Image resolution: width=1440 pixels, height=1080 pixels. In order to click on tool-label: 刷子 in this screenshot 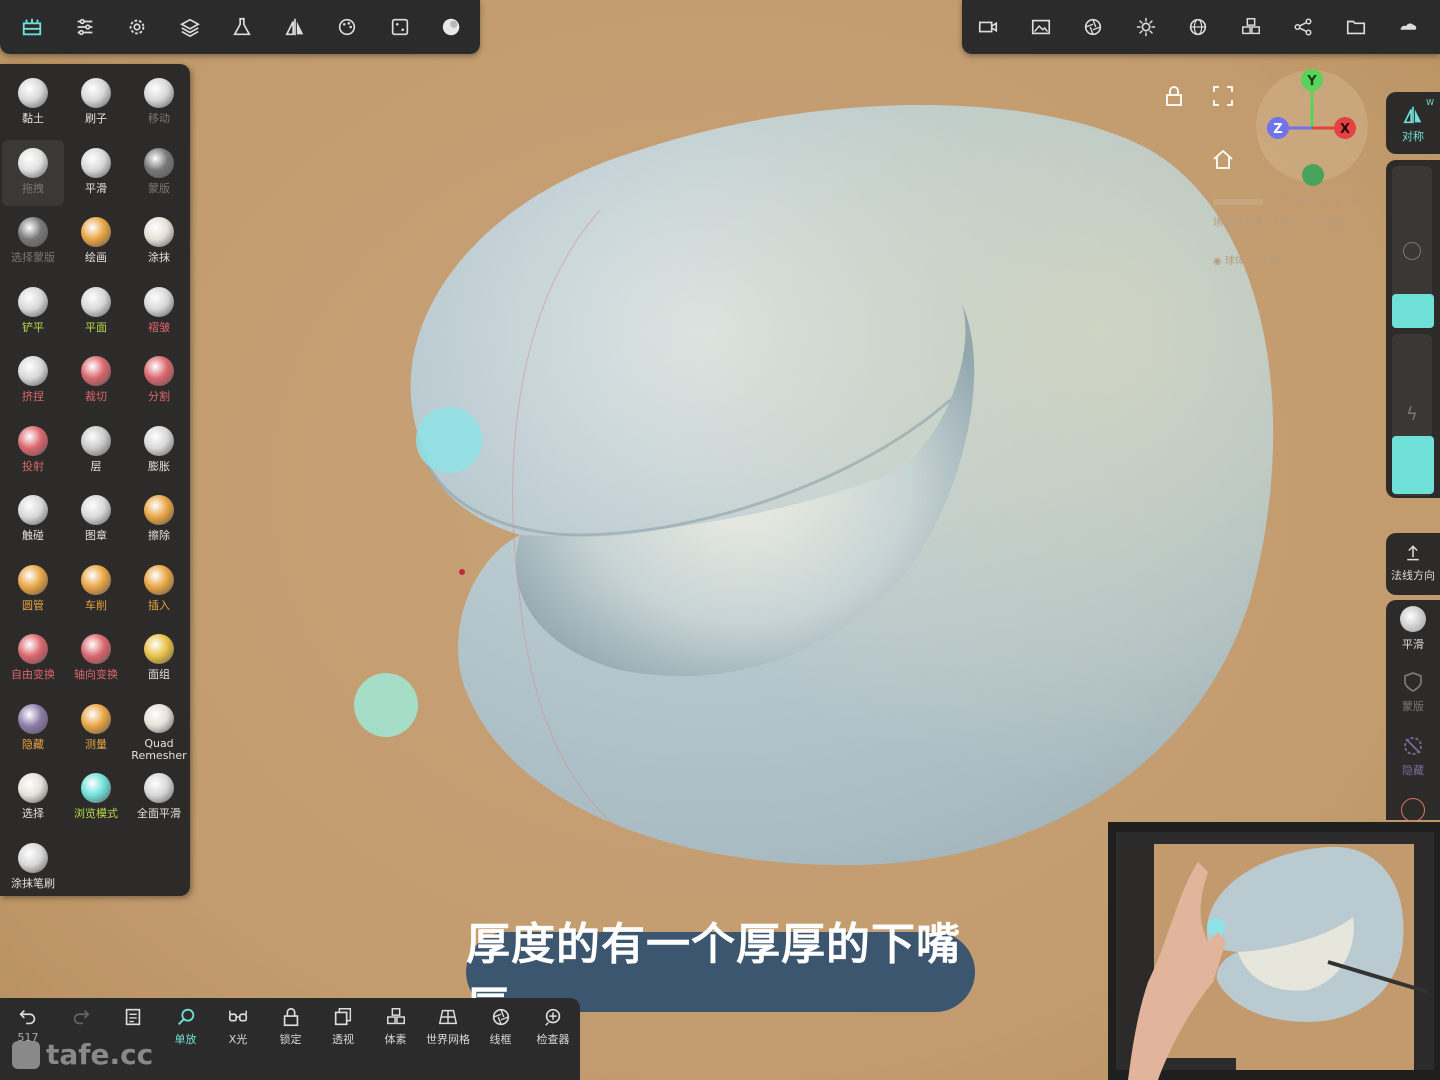, I will do `click(96, 118)`.